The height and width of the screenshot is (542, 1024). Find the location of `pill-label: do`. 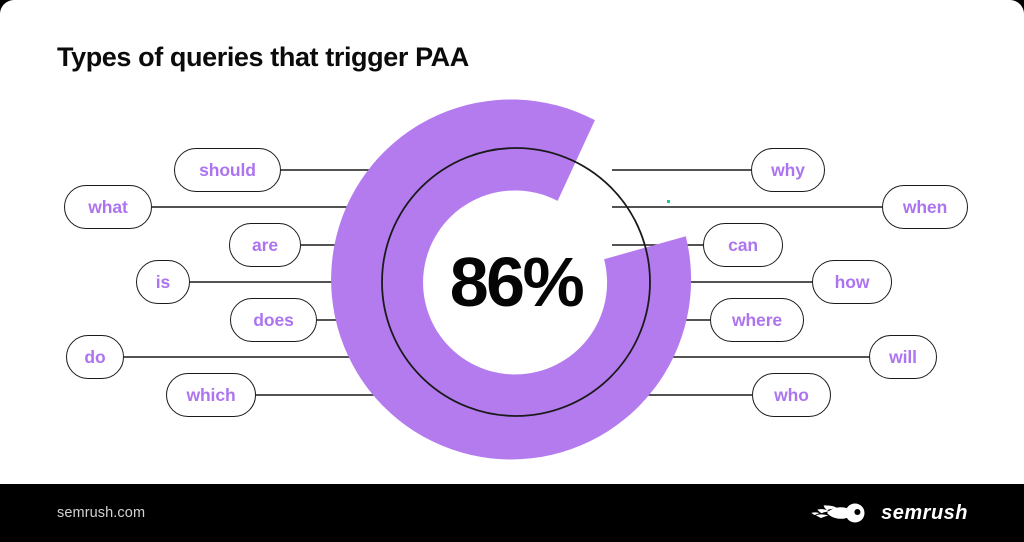

pill-label: do is located at coordinates (95, 356).